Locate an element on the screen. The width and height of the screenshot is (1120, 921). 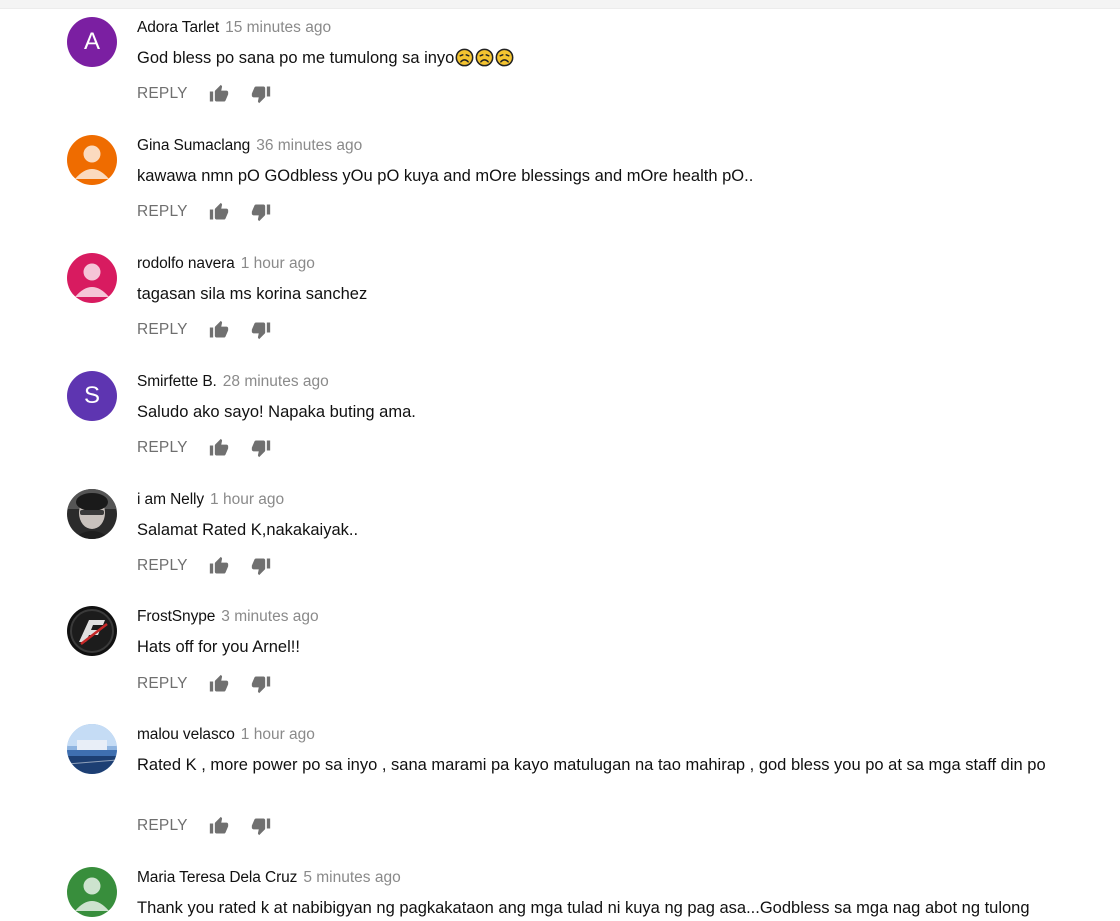
author-name: Maria Teresa Dela Cruz is located at coordinates (217, 877).